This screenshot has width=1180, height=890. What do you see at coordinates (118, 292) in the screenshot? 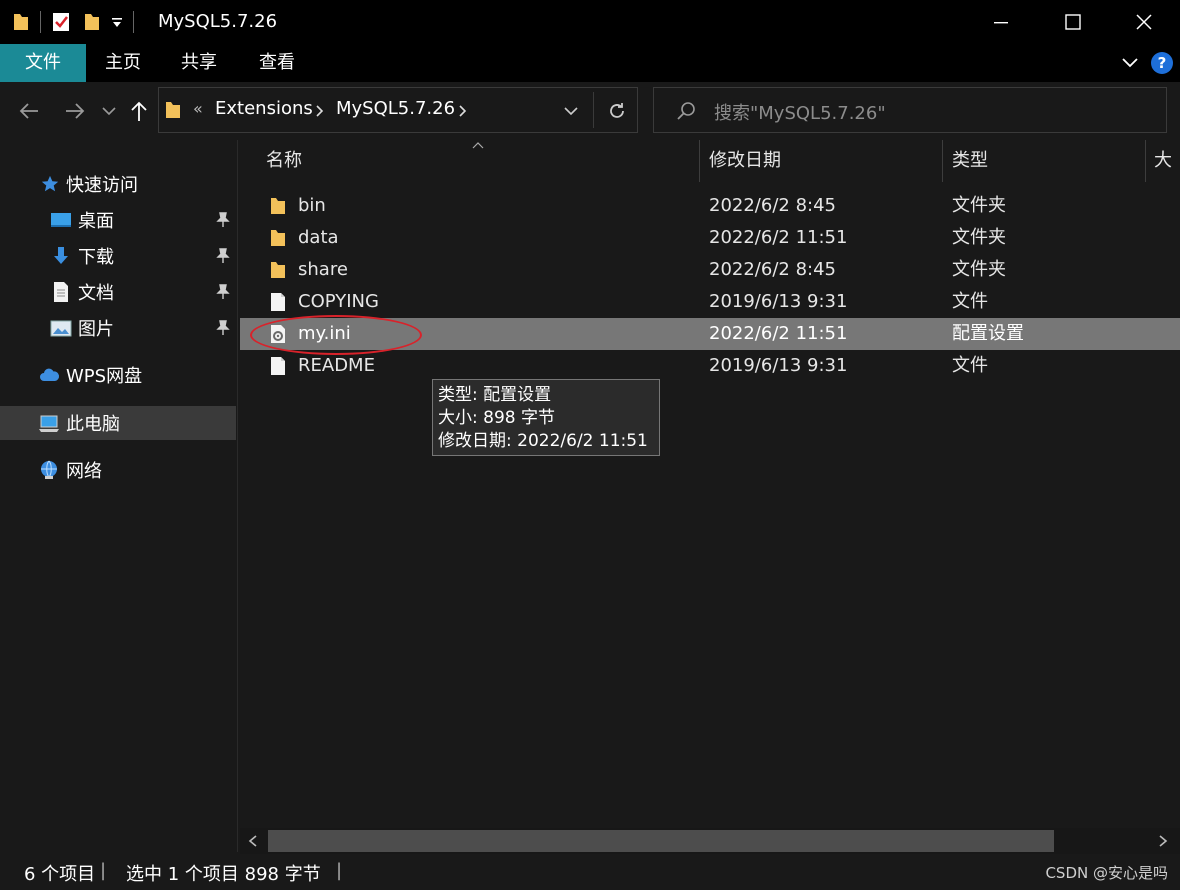
I see `nav-documents: 文档` at bounding box center [118, 292].